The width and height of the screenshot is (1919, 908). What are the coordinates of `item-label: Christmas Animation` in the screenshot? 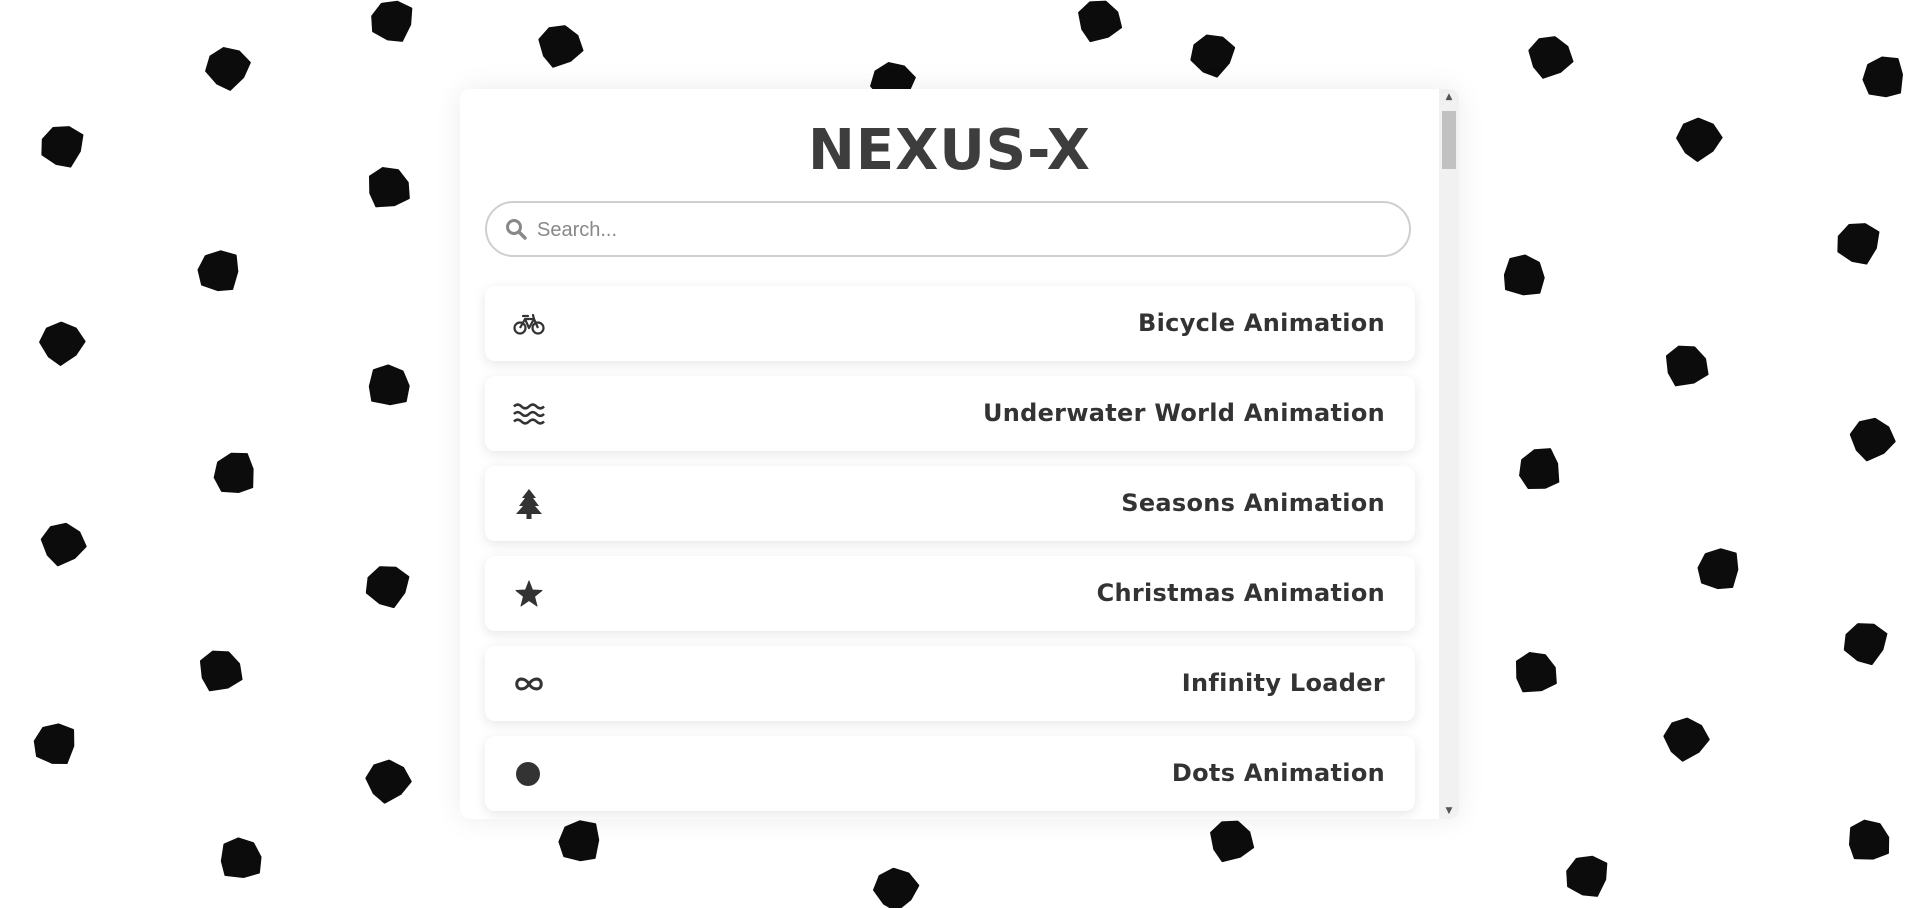 It's located at (1240, 593).